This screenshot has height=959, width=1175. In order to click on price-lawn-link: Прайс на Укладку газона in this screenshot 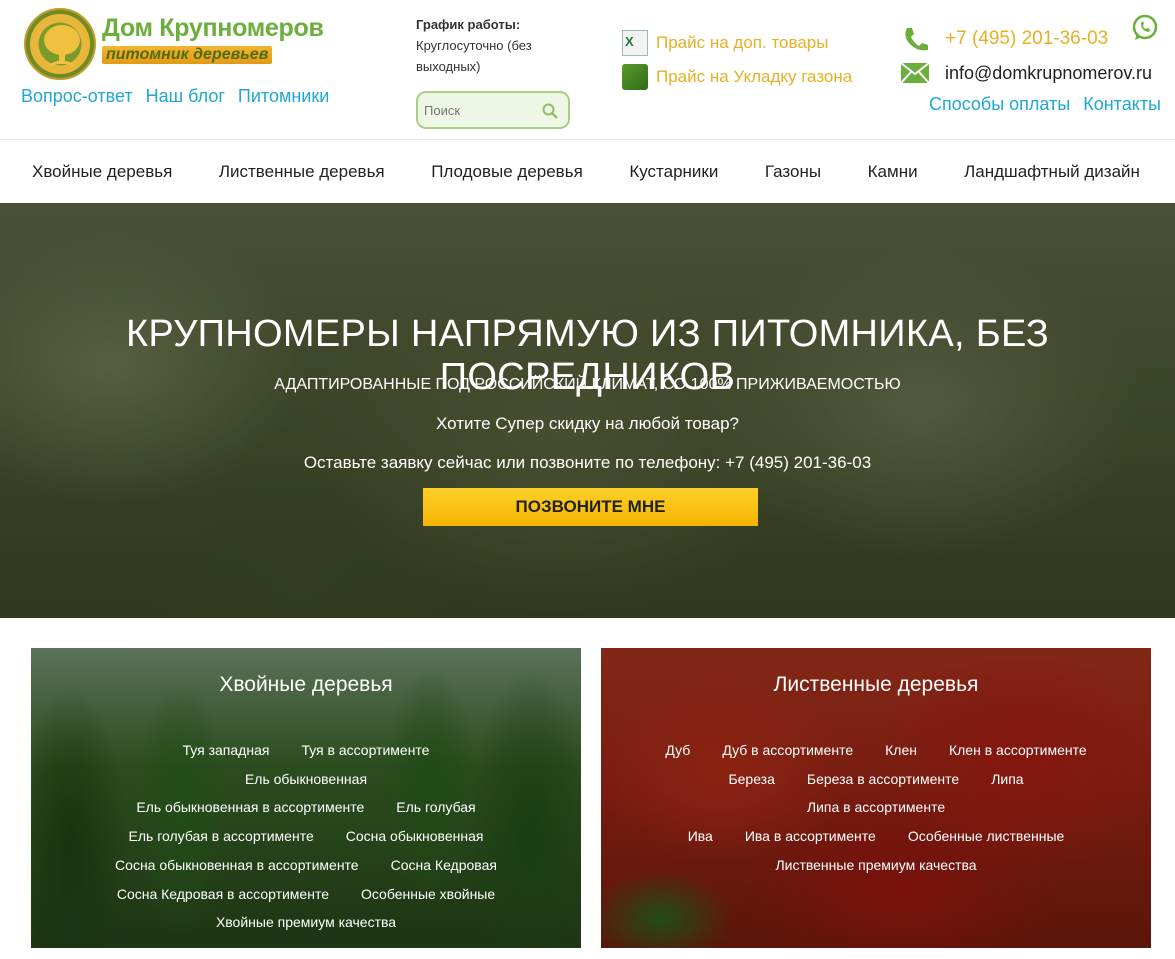, I will do `click(737, 77)`.